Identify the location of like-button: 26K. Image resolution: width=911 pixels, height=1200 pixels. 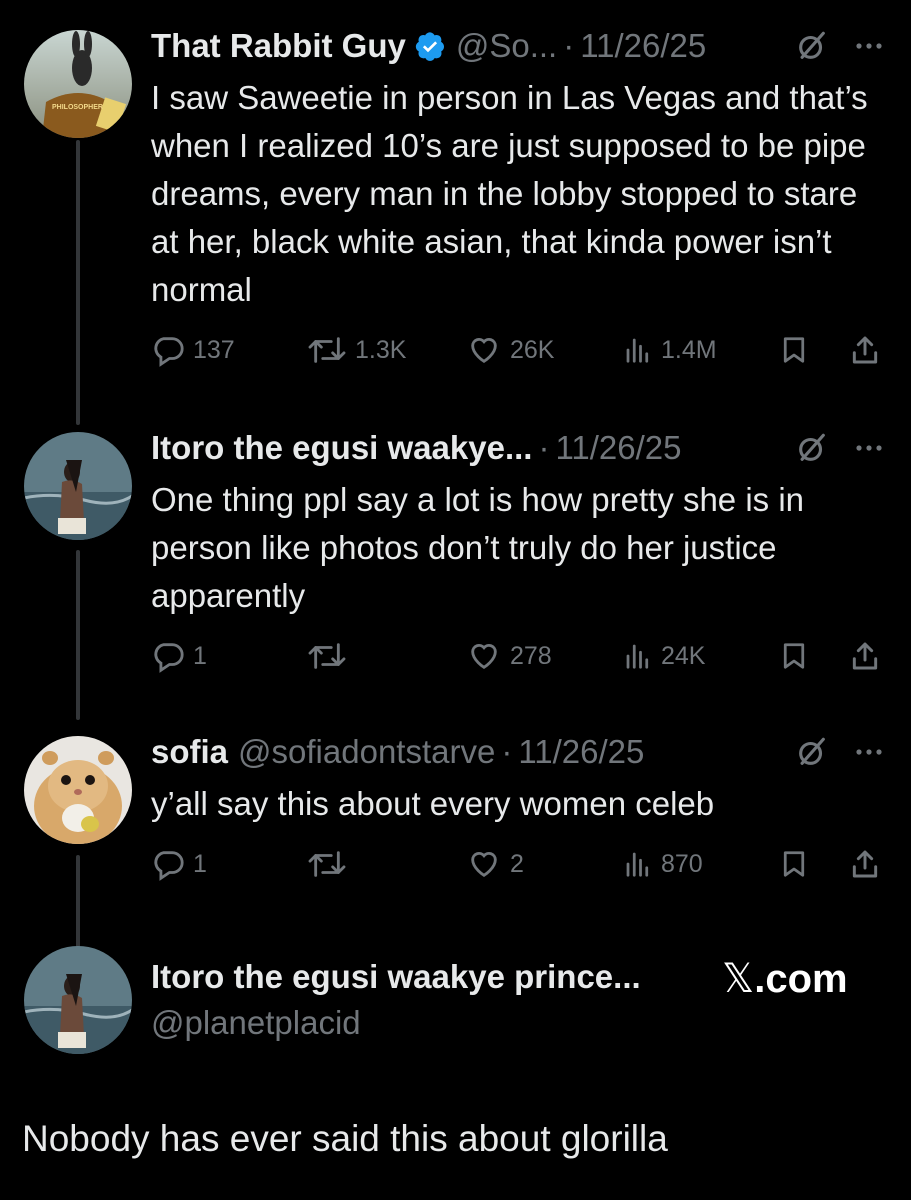
(510, 350).